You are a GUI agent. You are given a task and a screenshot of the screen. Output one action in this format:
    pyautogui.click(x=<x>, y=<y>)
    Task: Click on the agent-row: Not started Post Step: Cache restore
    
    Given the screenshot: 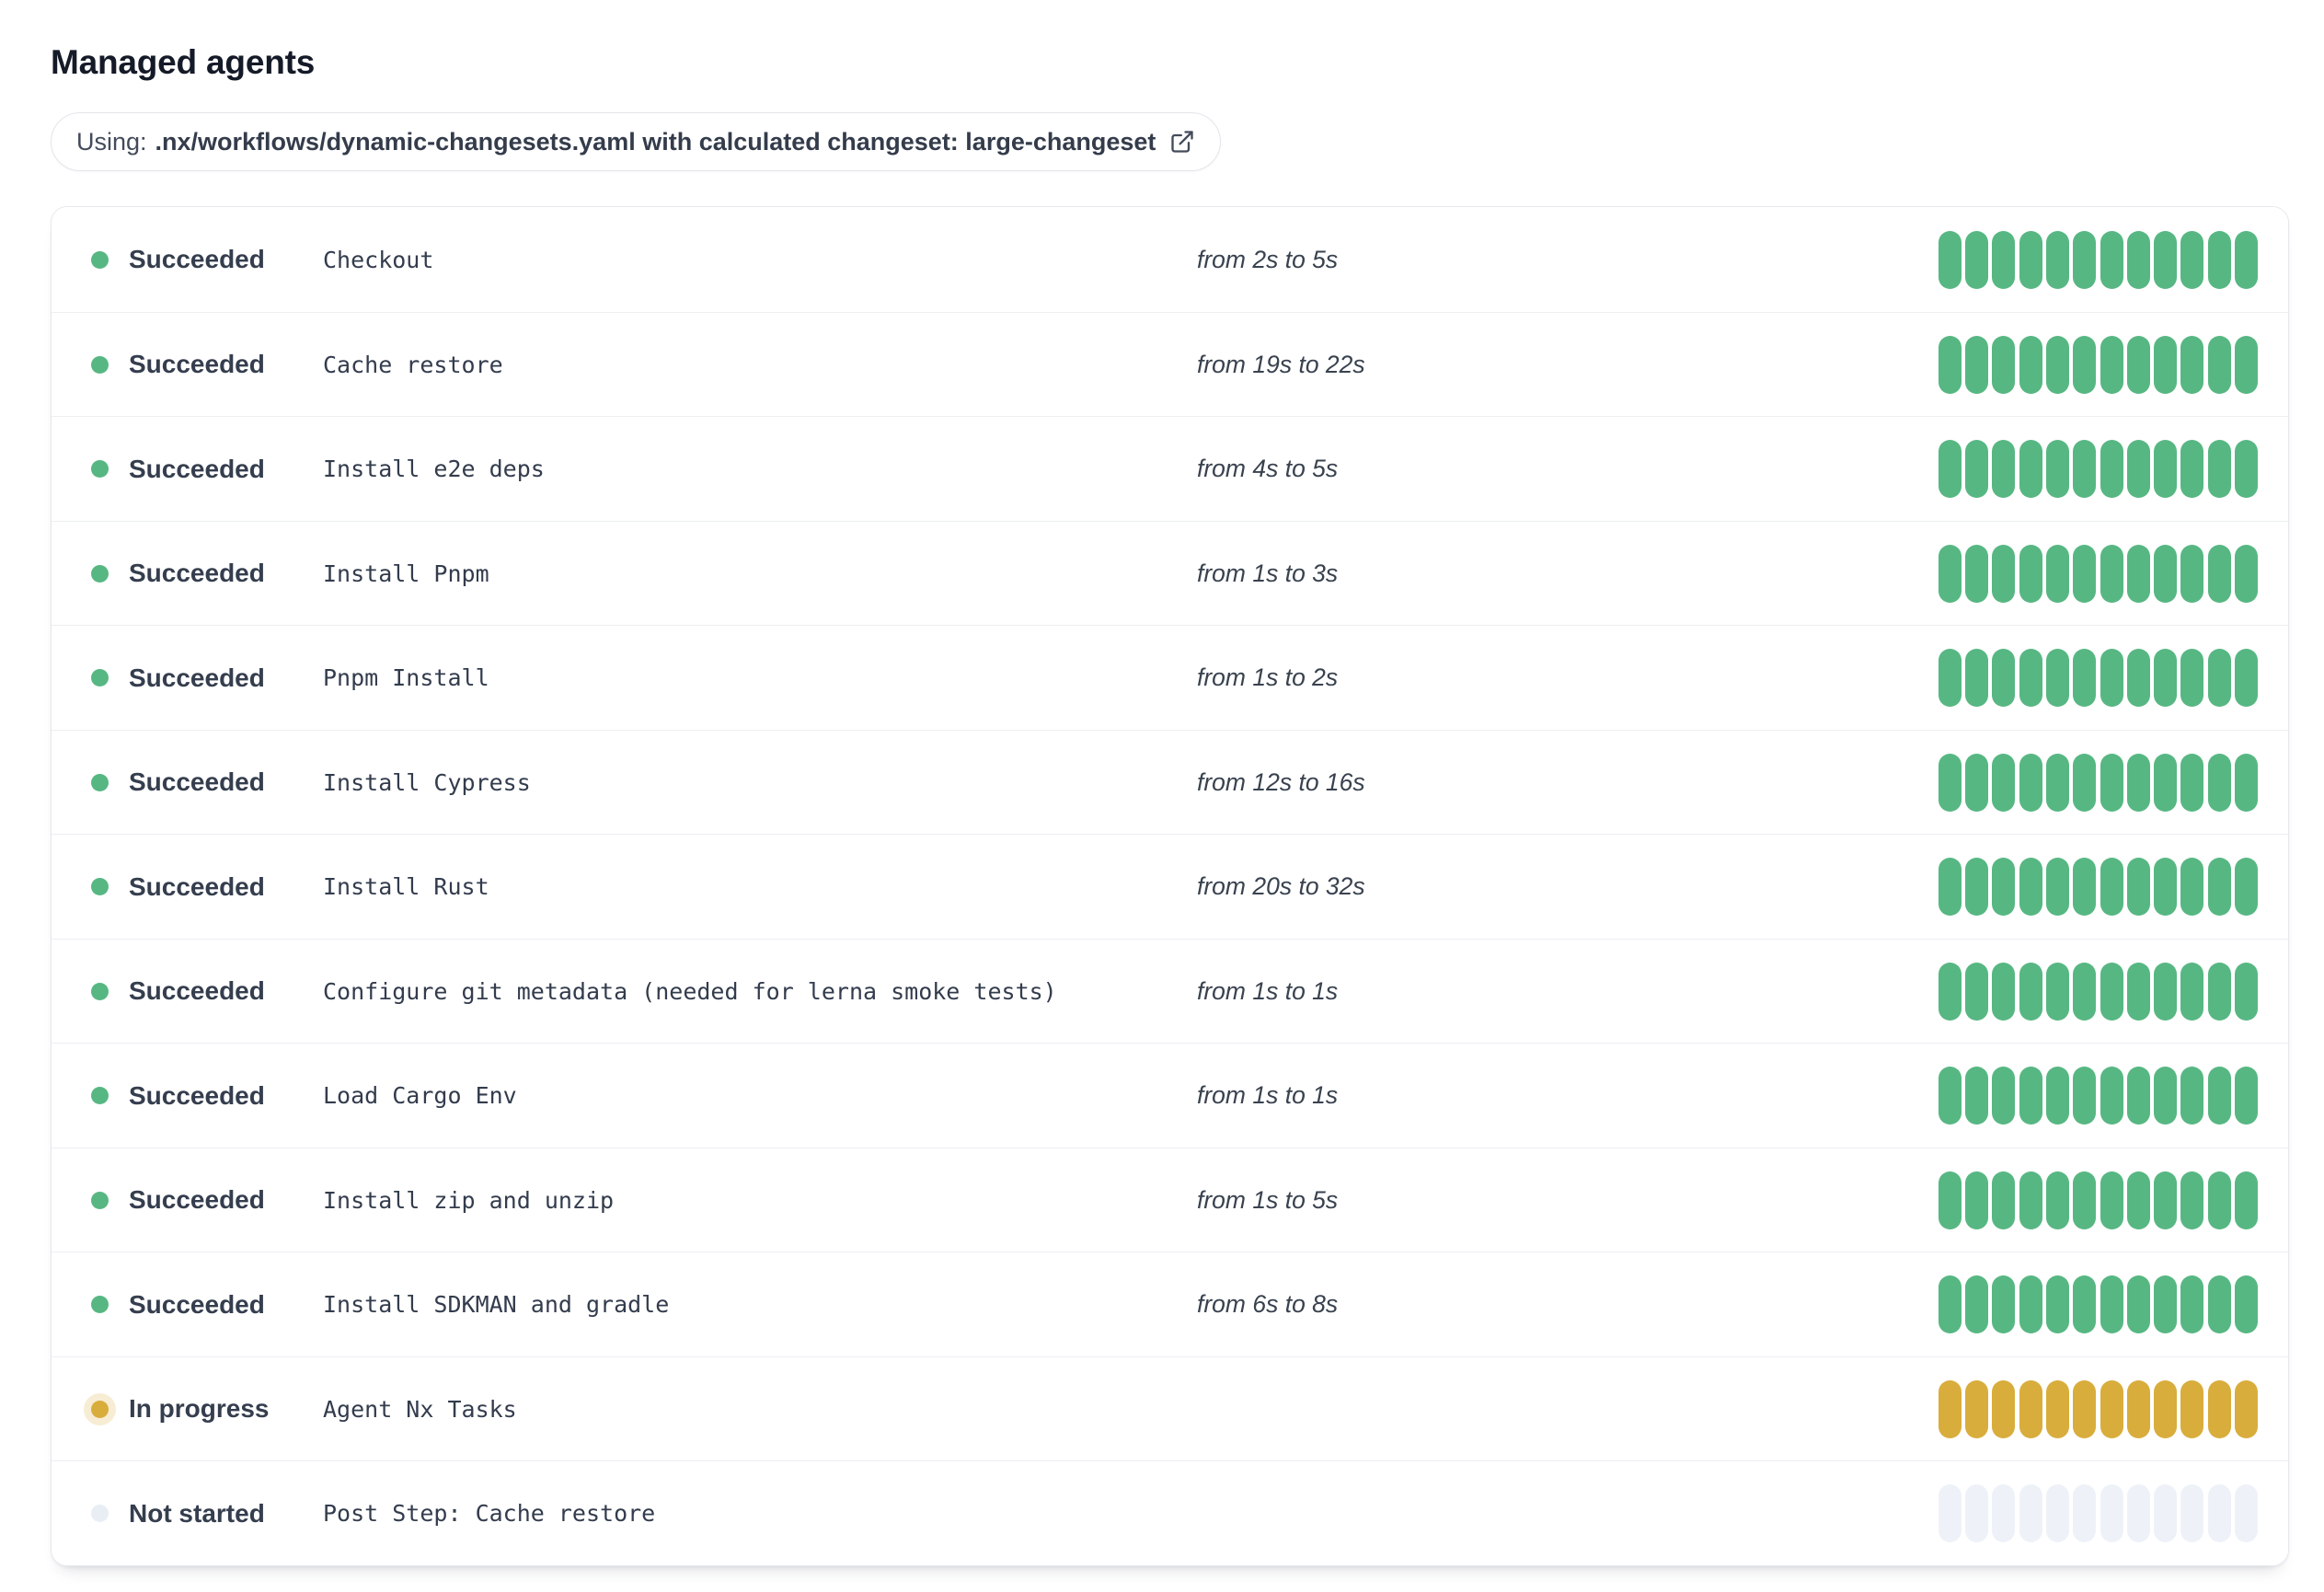 What is the action you would take?
    pyautogui.click(x=1170, y=1512)
    